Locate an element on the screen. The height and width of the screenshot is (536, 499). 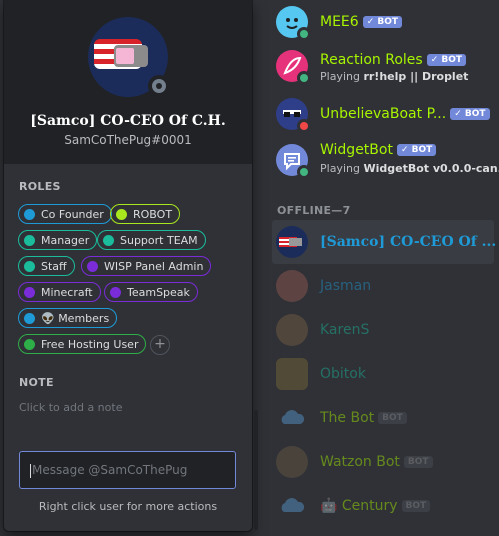
role-pill: Staff is located at coordinates (46, 266).